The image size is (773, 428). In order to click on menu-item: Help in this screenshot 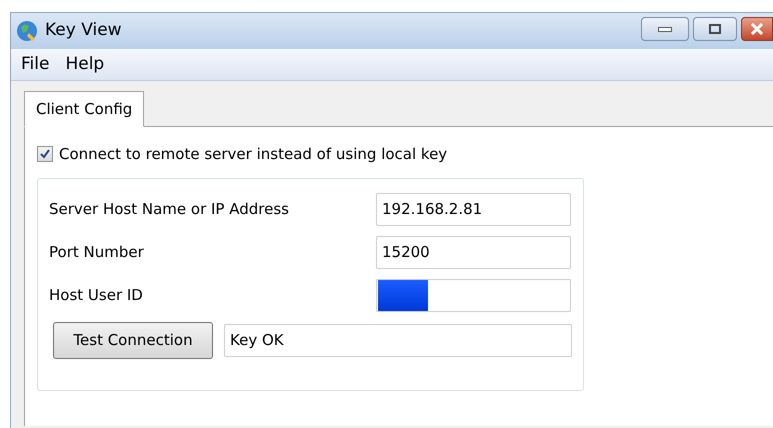, I will do `click(84, 65)`.